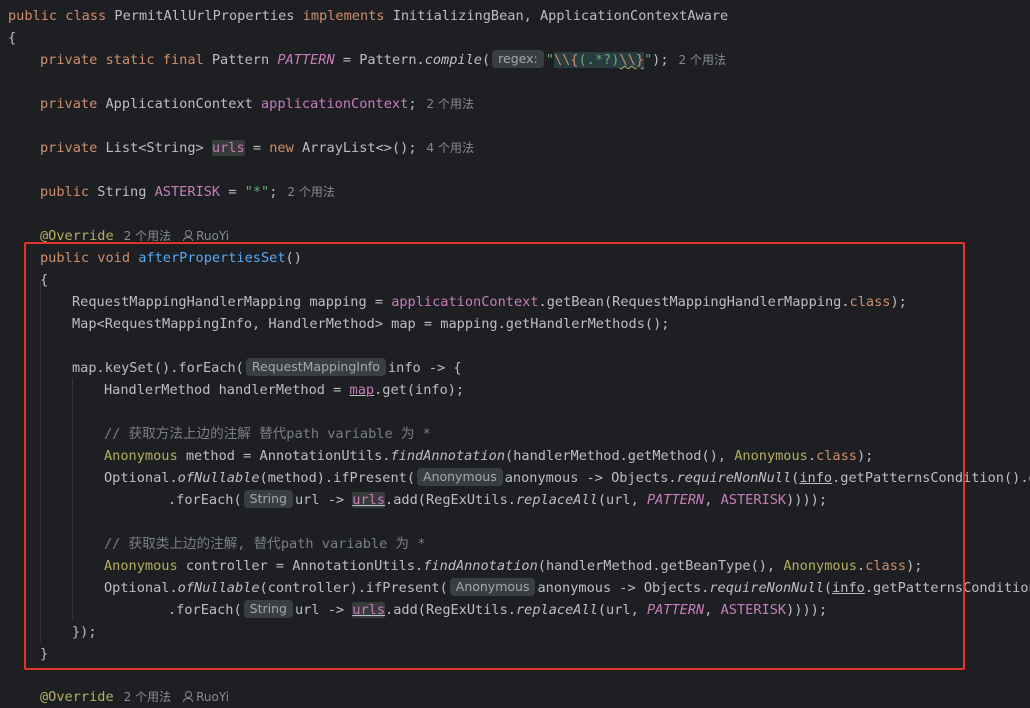 The image size is (1030, 708). I want to click on code-line-open-brace: {, so click(12, 38).